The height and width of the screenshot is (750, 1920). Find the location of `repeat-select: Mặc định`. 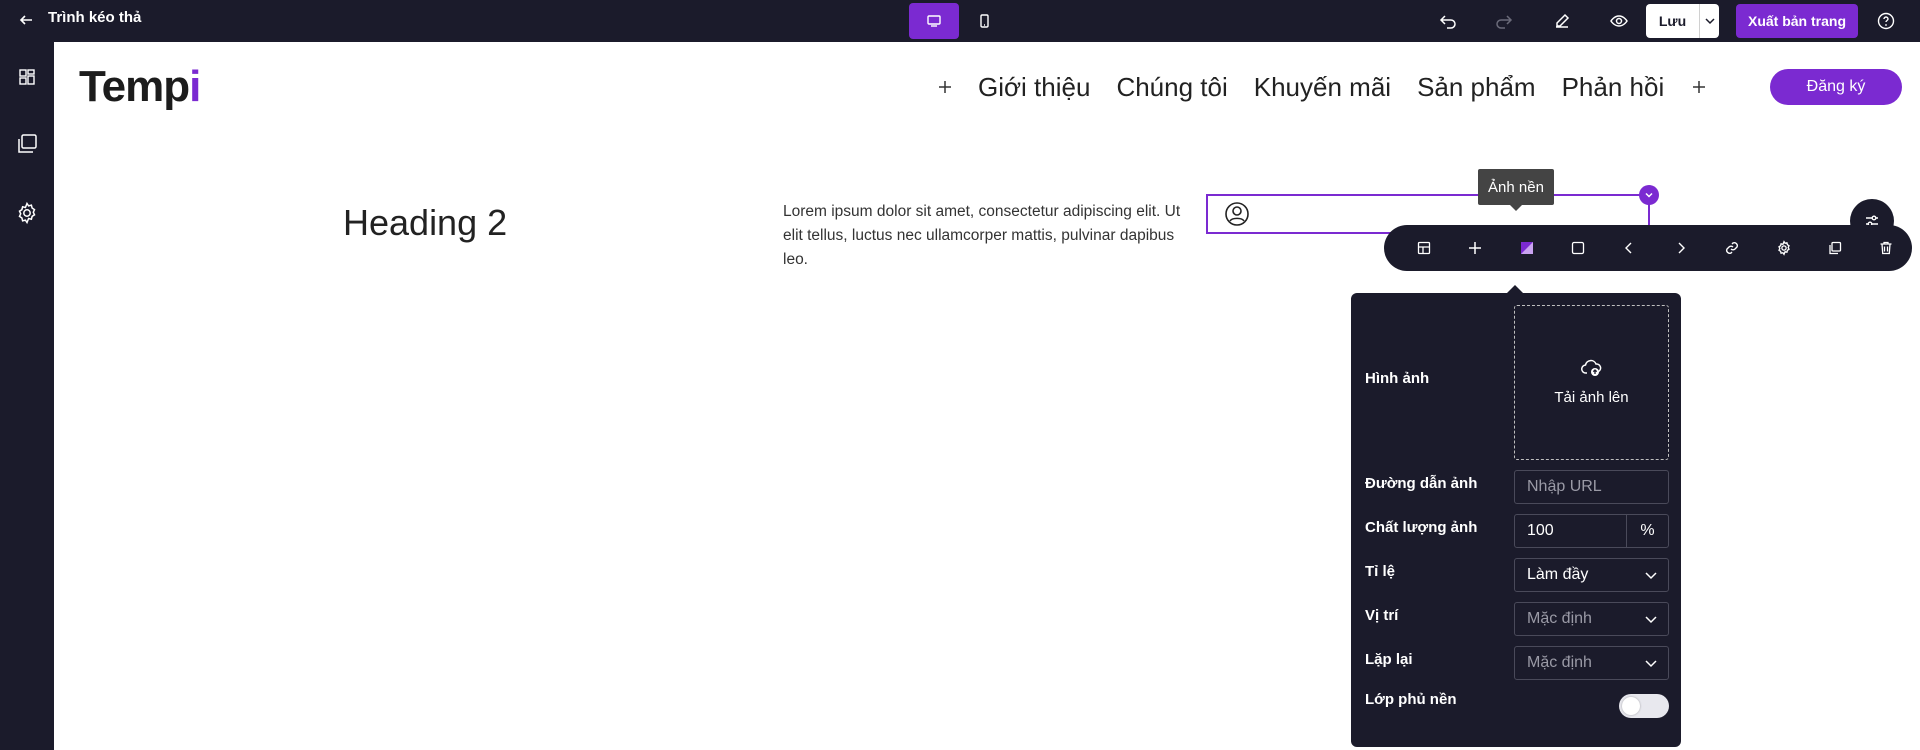

repeat-select: Mặc định is located at coordinates (1591, 663).